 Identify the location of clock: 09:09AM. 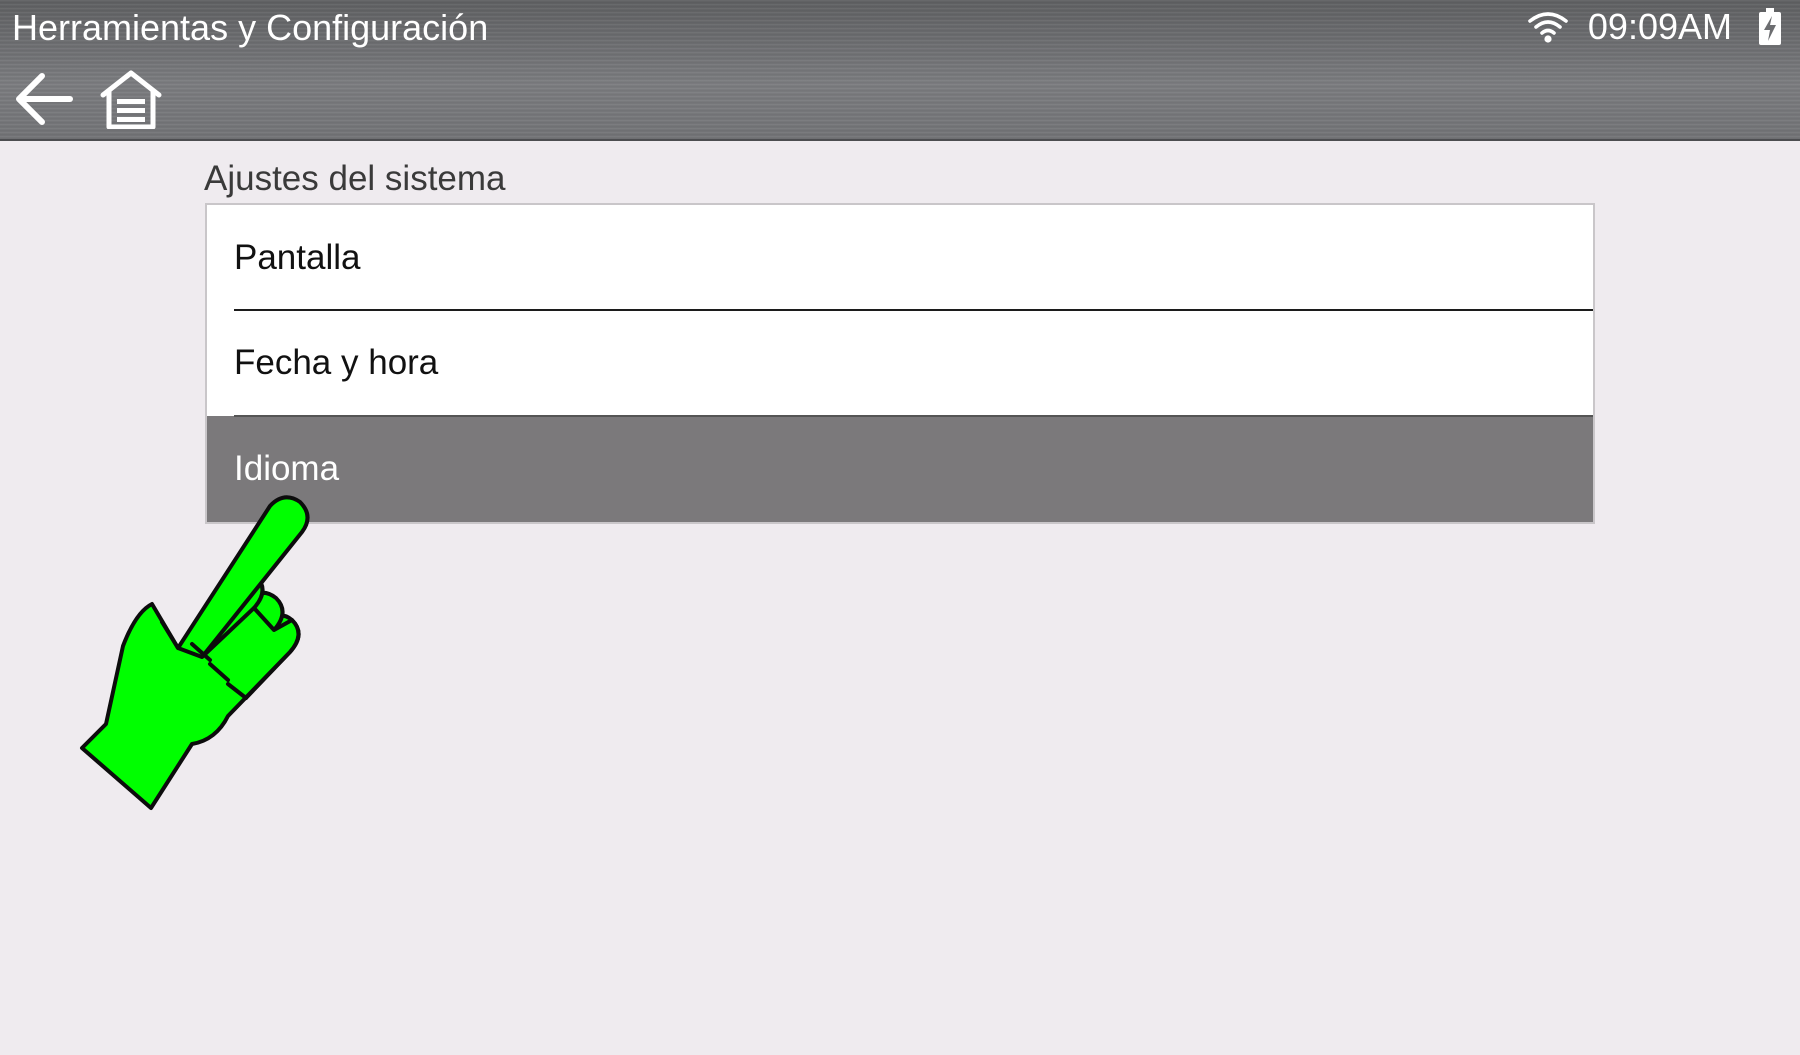
(1659, 26).